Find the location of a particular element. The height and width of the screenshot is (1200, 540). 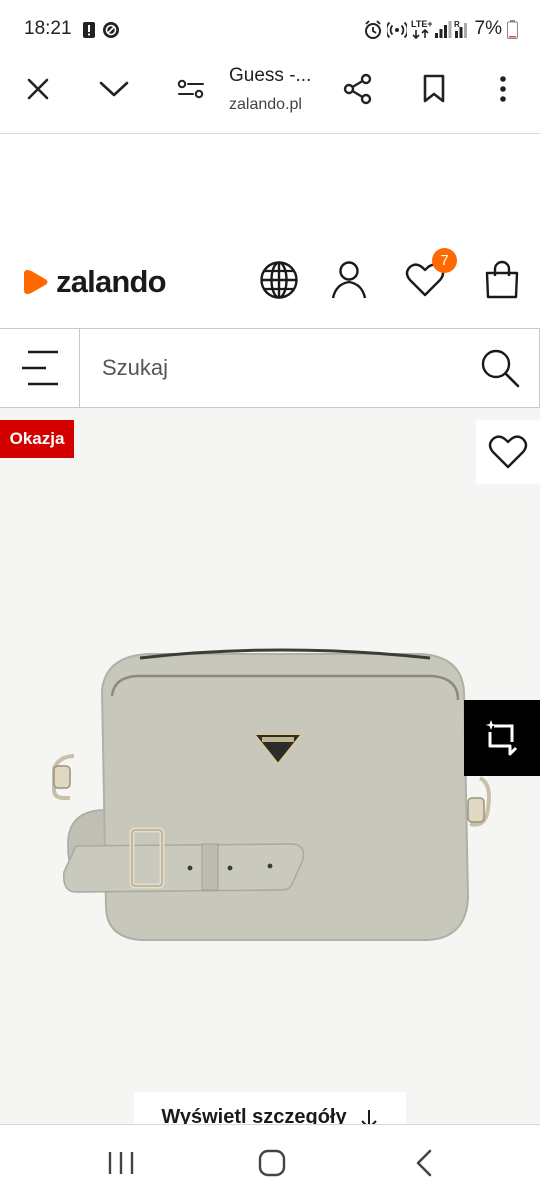

recent-apps-button is located at coordinates (121, 1163).